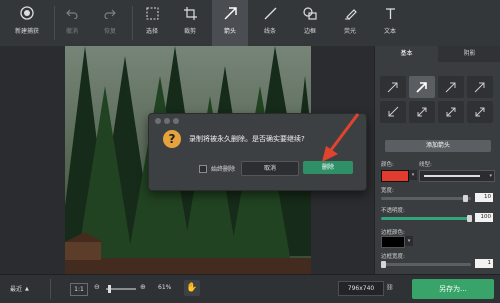 This screenshot has height=303, width=500. Describe the element at coordinates (390, 13) in the screenshot. I see `text-icon` at that location.